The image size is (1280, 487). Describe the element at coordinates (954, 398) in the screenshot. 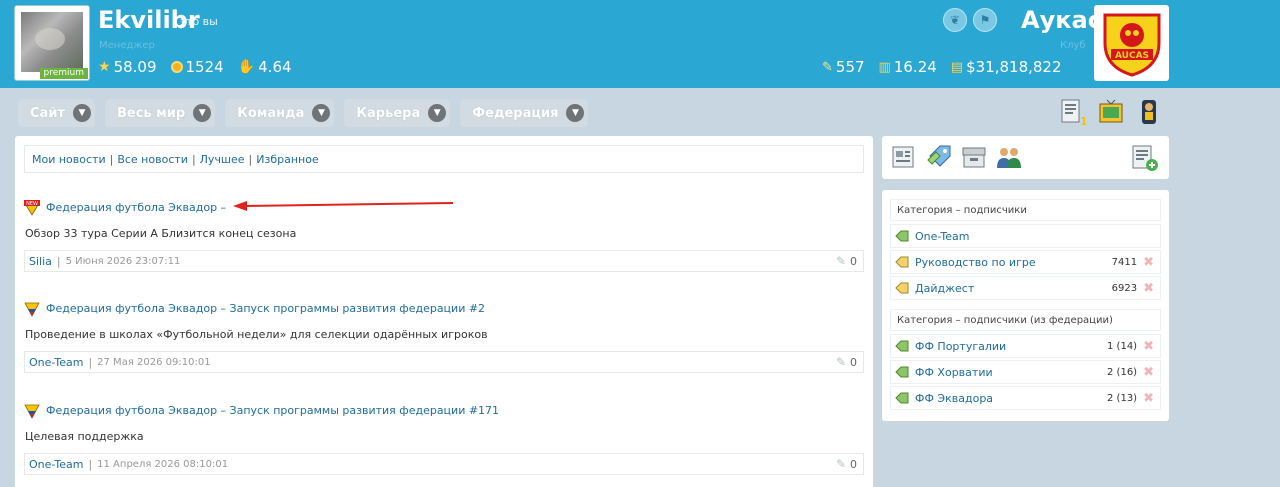

I see `category-link: ФФ Эквадора` at that location.